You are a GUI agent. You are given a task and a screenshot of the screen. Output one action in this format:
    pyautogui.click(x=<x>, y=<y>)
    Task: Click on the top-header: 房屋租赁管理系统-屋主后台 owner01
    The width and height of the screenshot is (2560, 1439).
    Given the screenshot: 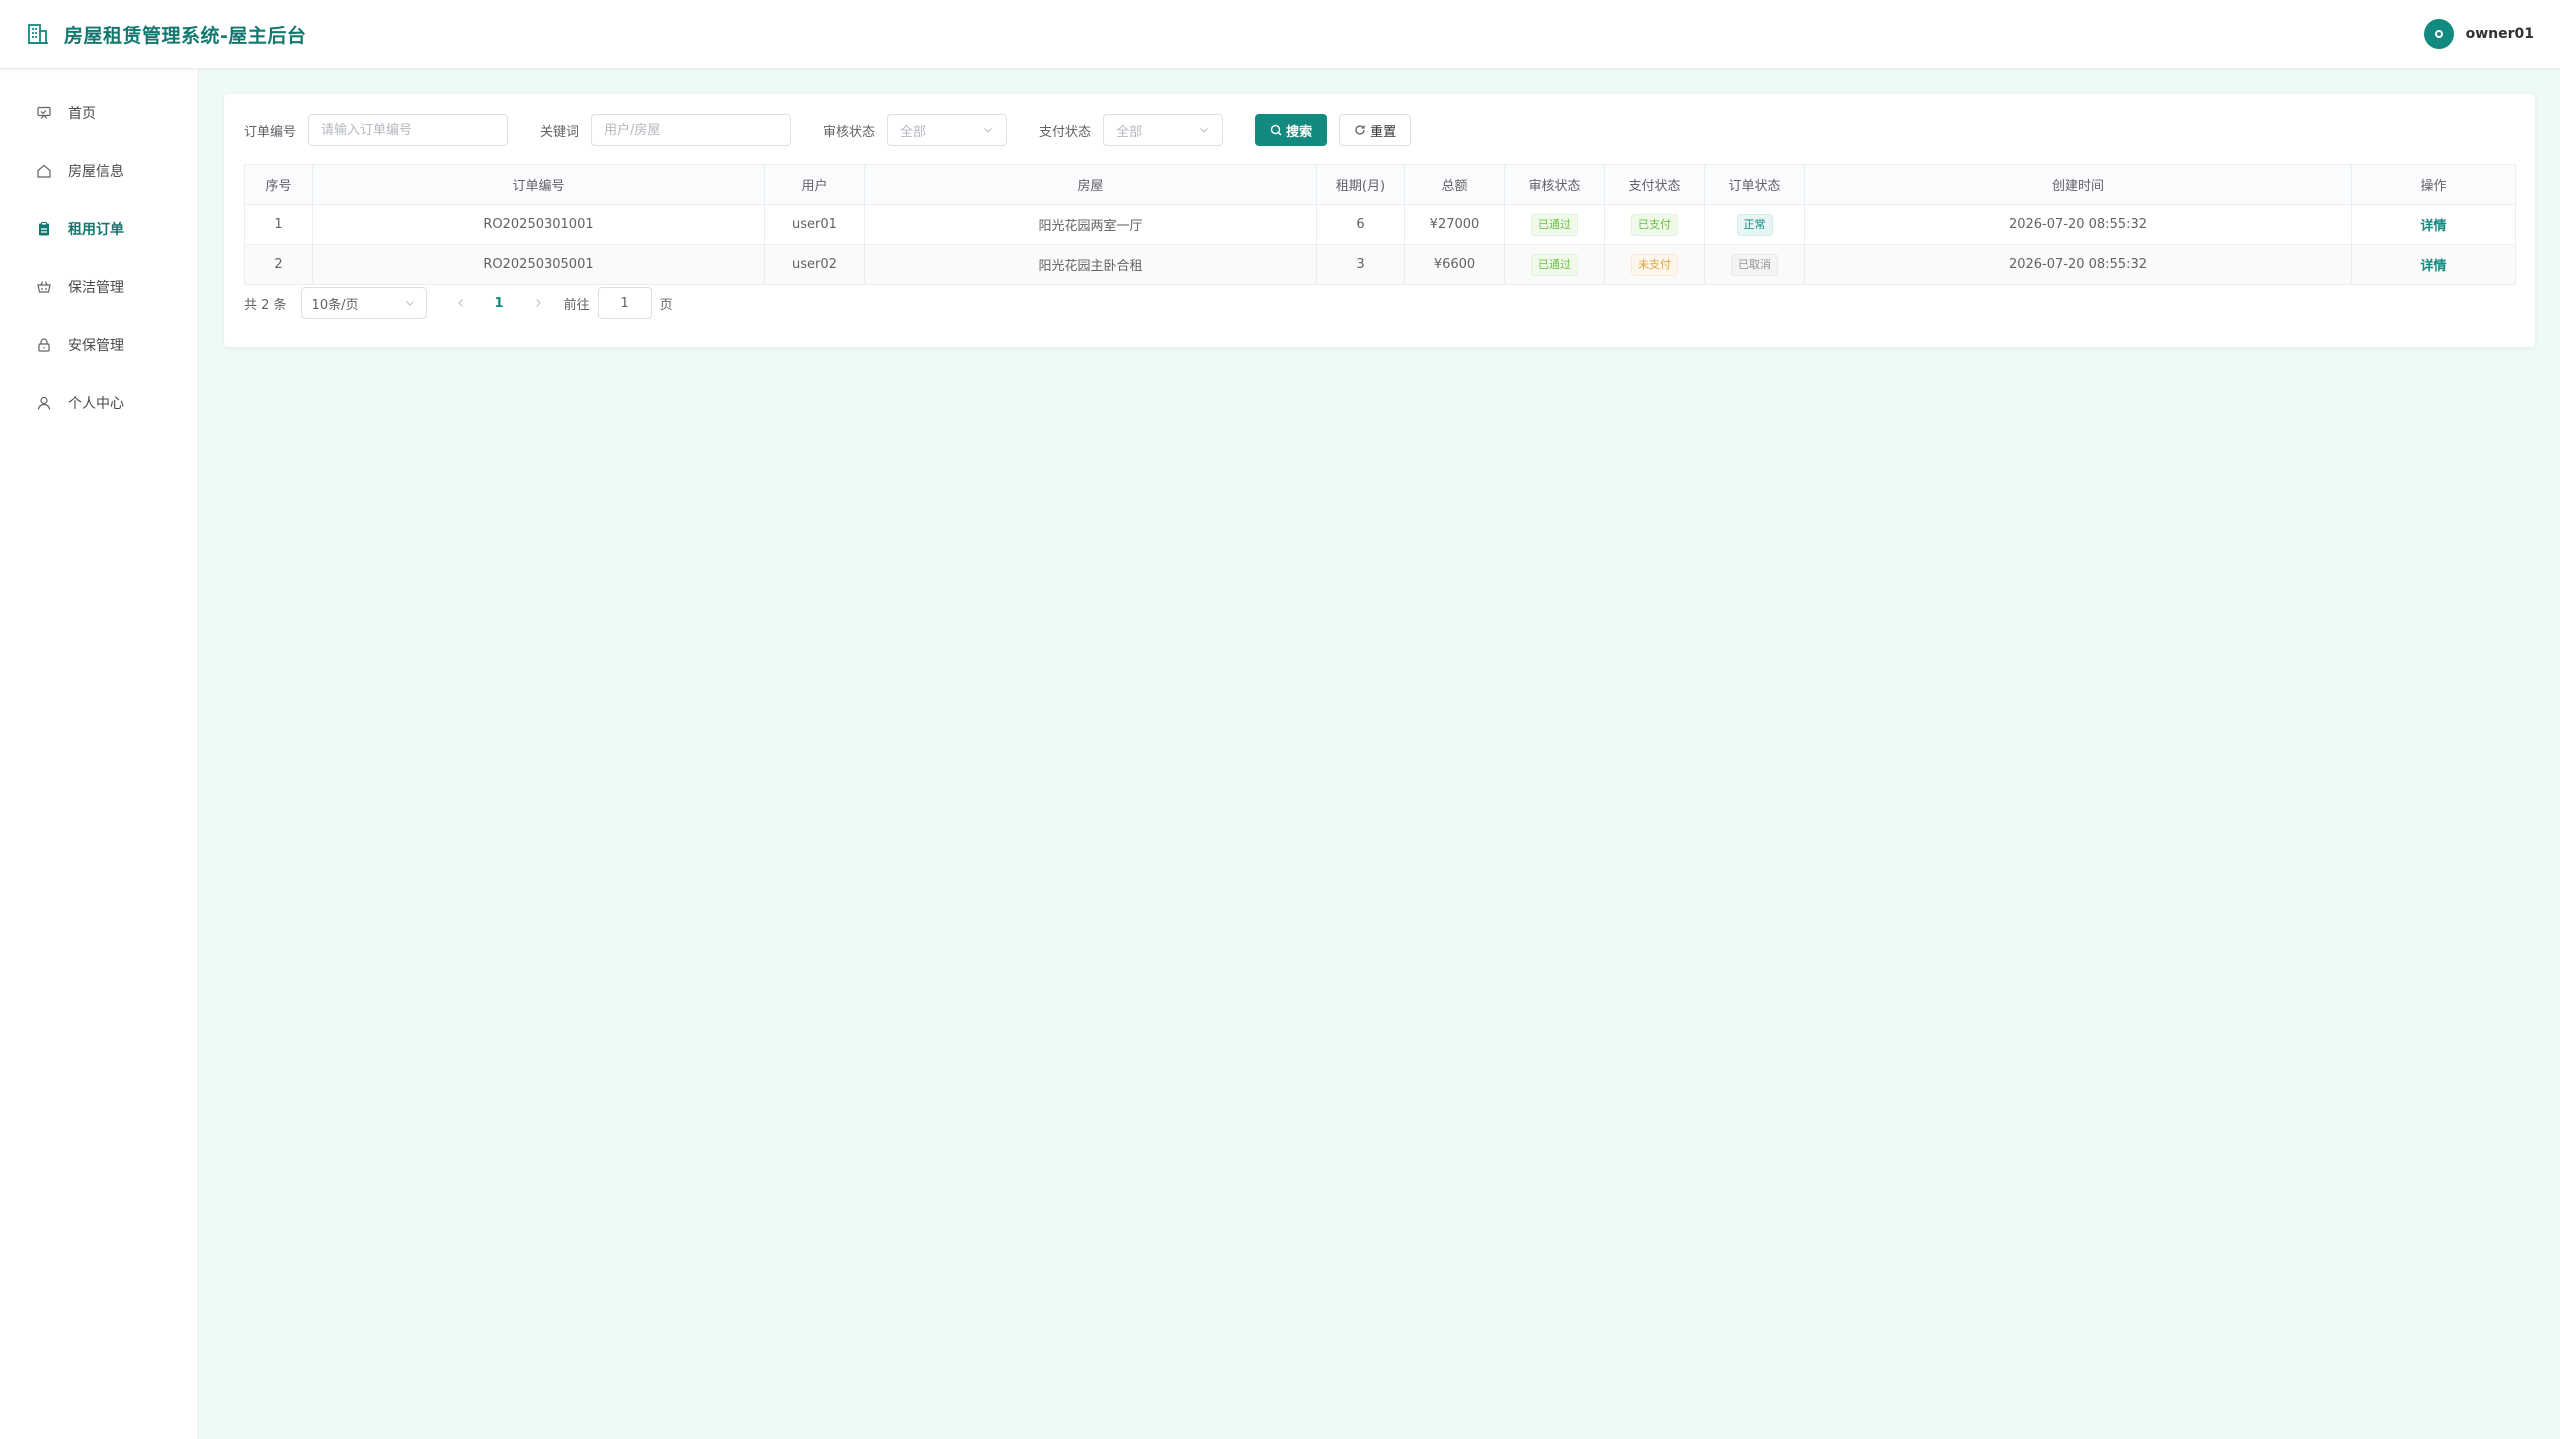 What is the action you would take?
    pyautogui.click(x=1280, y=34)
    